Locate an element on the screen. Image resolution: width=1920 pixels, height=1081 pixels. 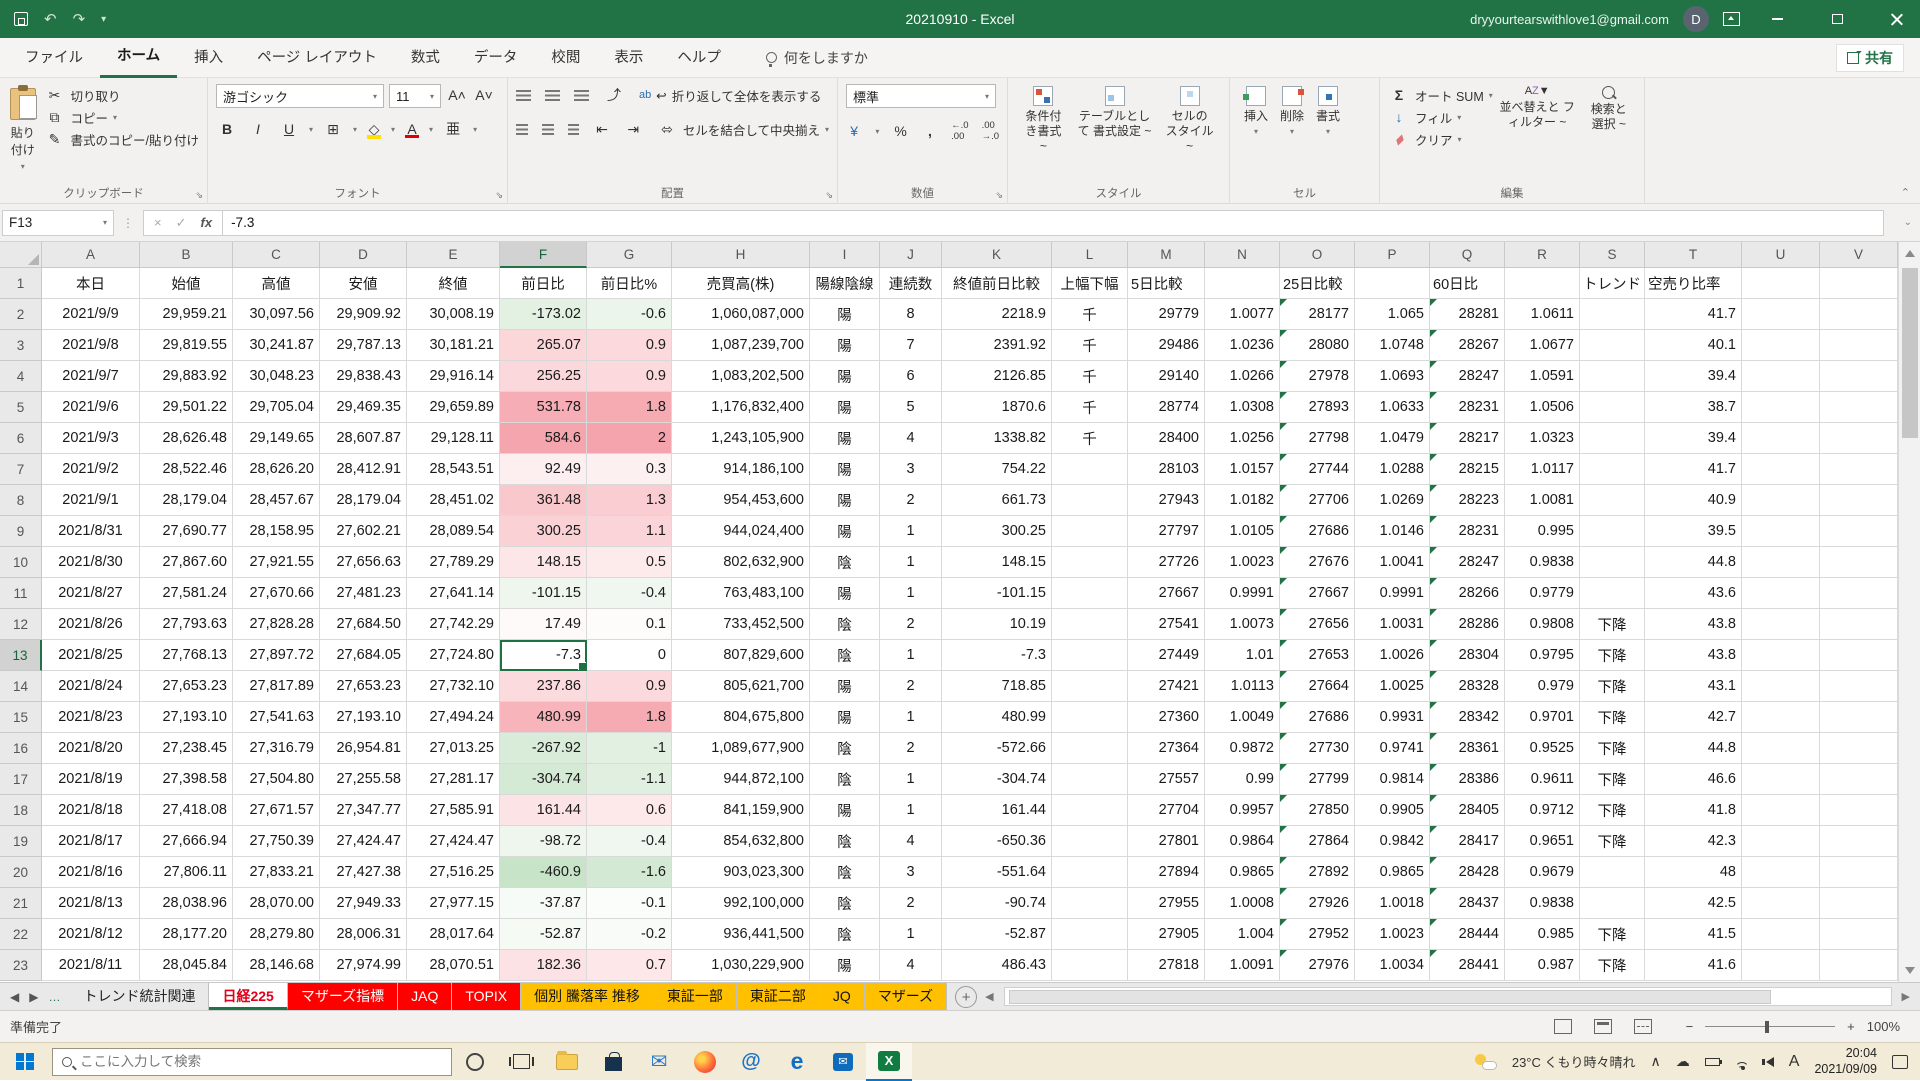
cell: 1.0256 is located at coordinates (1242, 438).